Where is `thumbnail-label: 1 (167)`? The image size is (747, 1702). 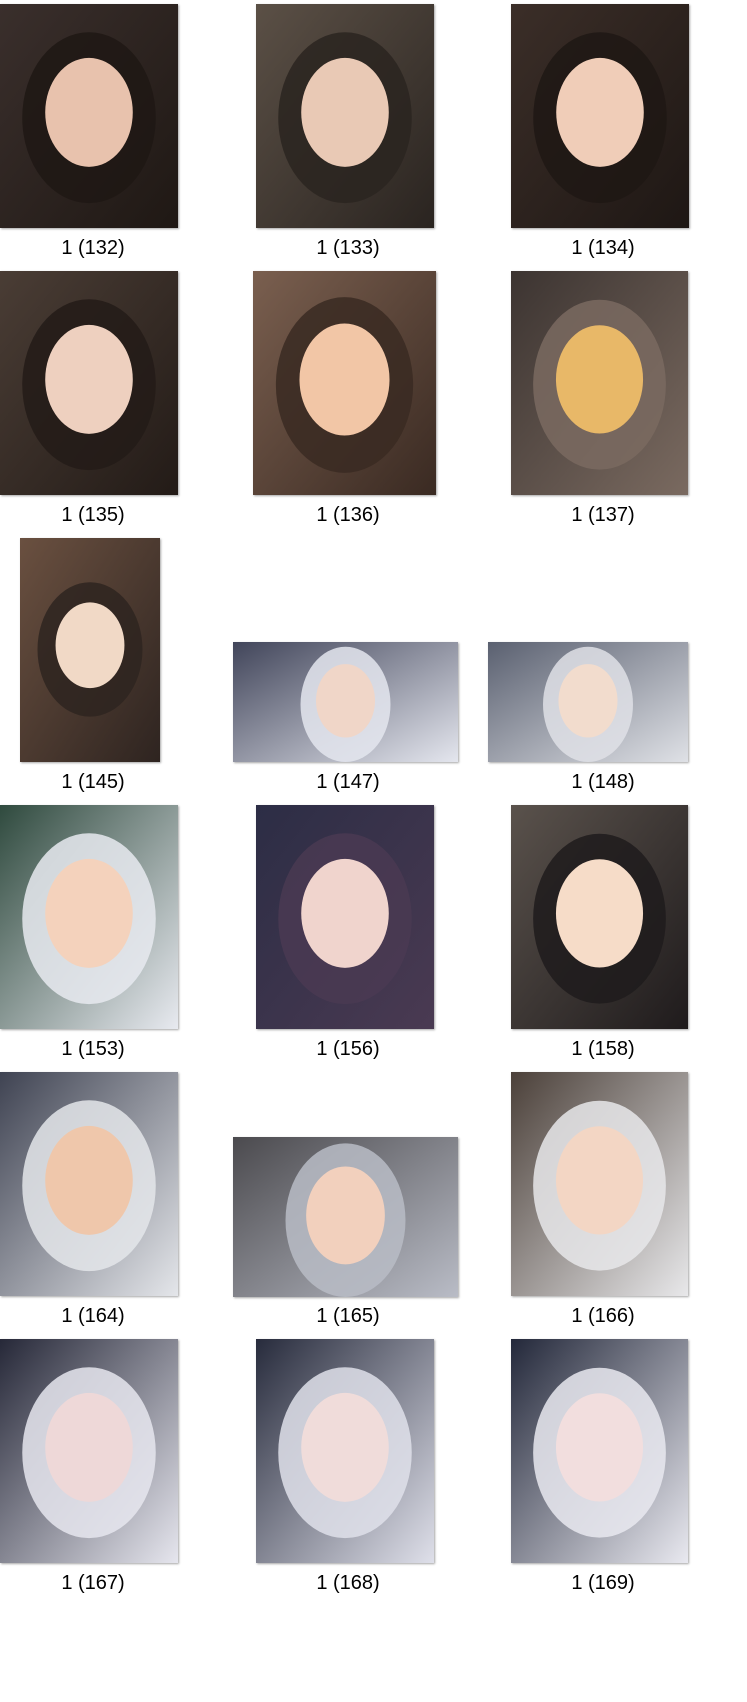 thumbnail-label: 1 (167) is located at coordinates (93, 1583).